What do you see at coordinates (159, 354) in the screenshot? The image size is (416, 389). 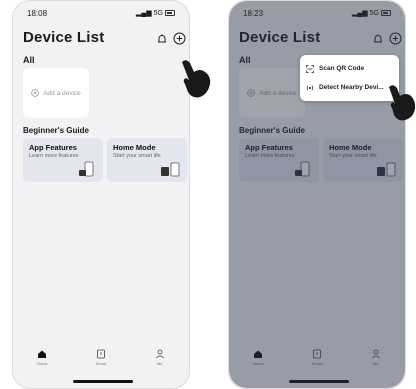 I see `person-icon` at bounding box center [159, 354].